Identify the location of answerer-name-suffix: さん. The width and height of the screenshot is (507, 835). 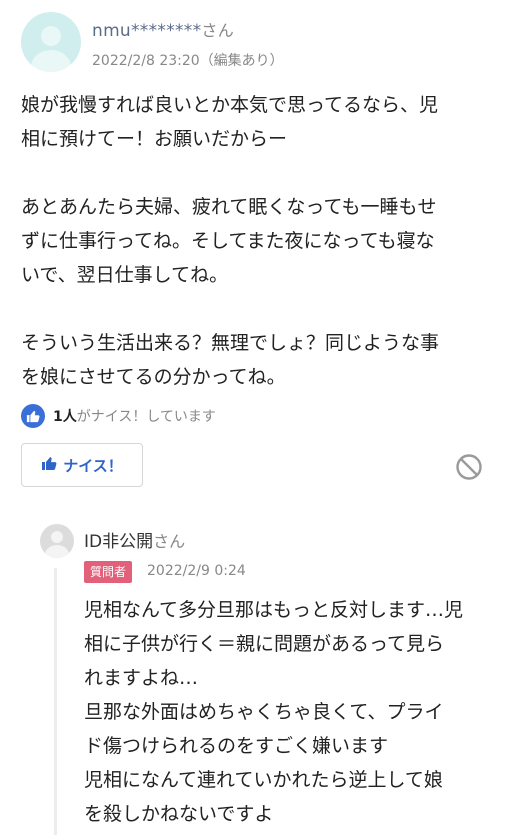
(218, 30).